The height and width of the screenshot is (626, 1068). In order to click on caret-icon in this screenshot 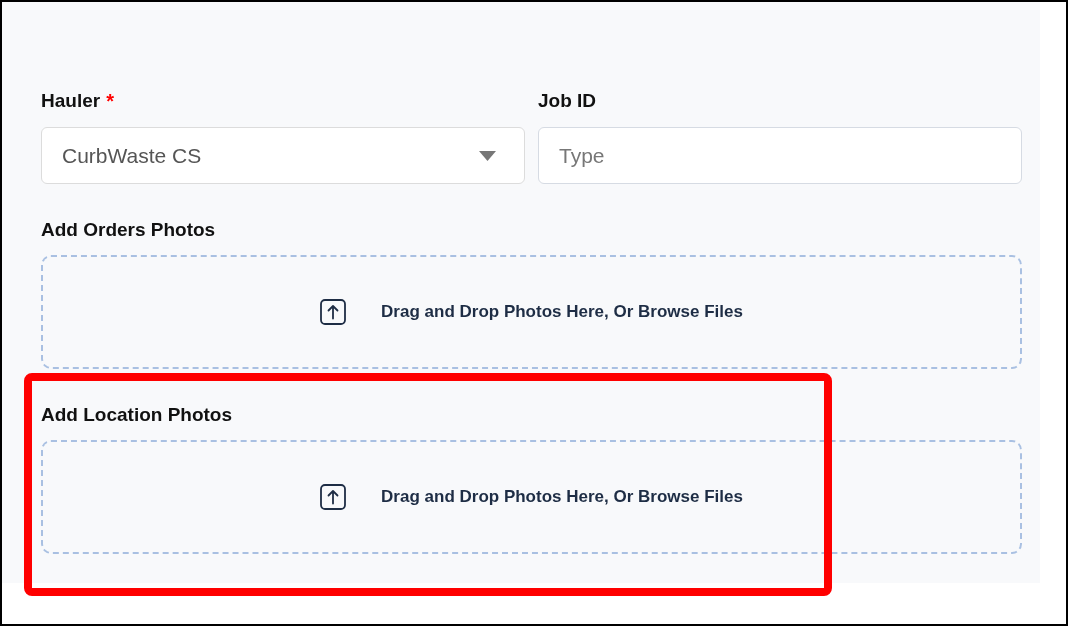, I will do `click(487, 155)`.